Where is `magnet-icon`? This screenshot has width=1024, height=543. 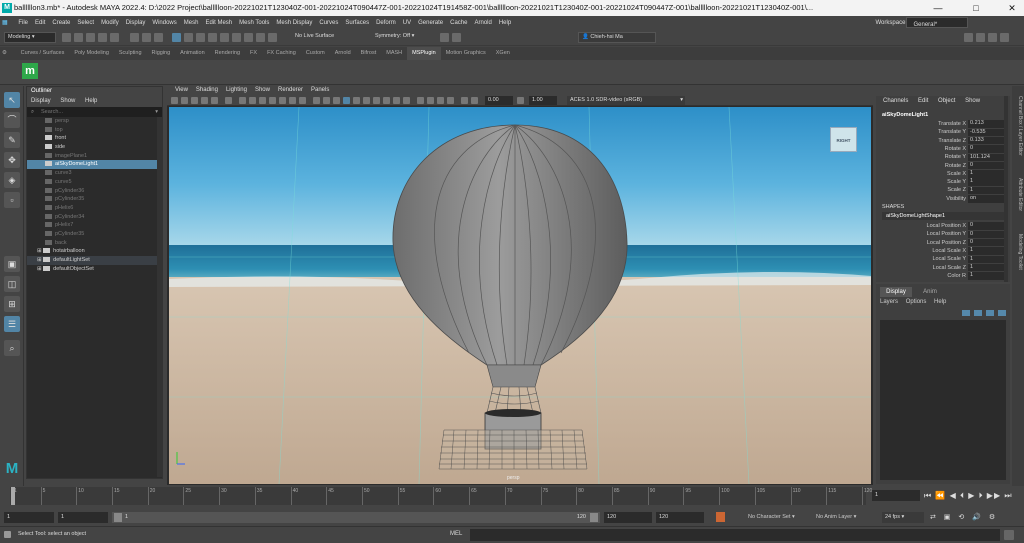 magnet-icon is located at coordinates (224, 37).